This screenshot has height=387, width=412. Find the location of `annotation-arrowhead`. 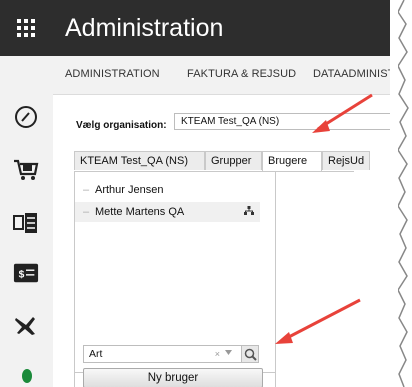

annotation-arrowhead is located at coordinates (284, 338).